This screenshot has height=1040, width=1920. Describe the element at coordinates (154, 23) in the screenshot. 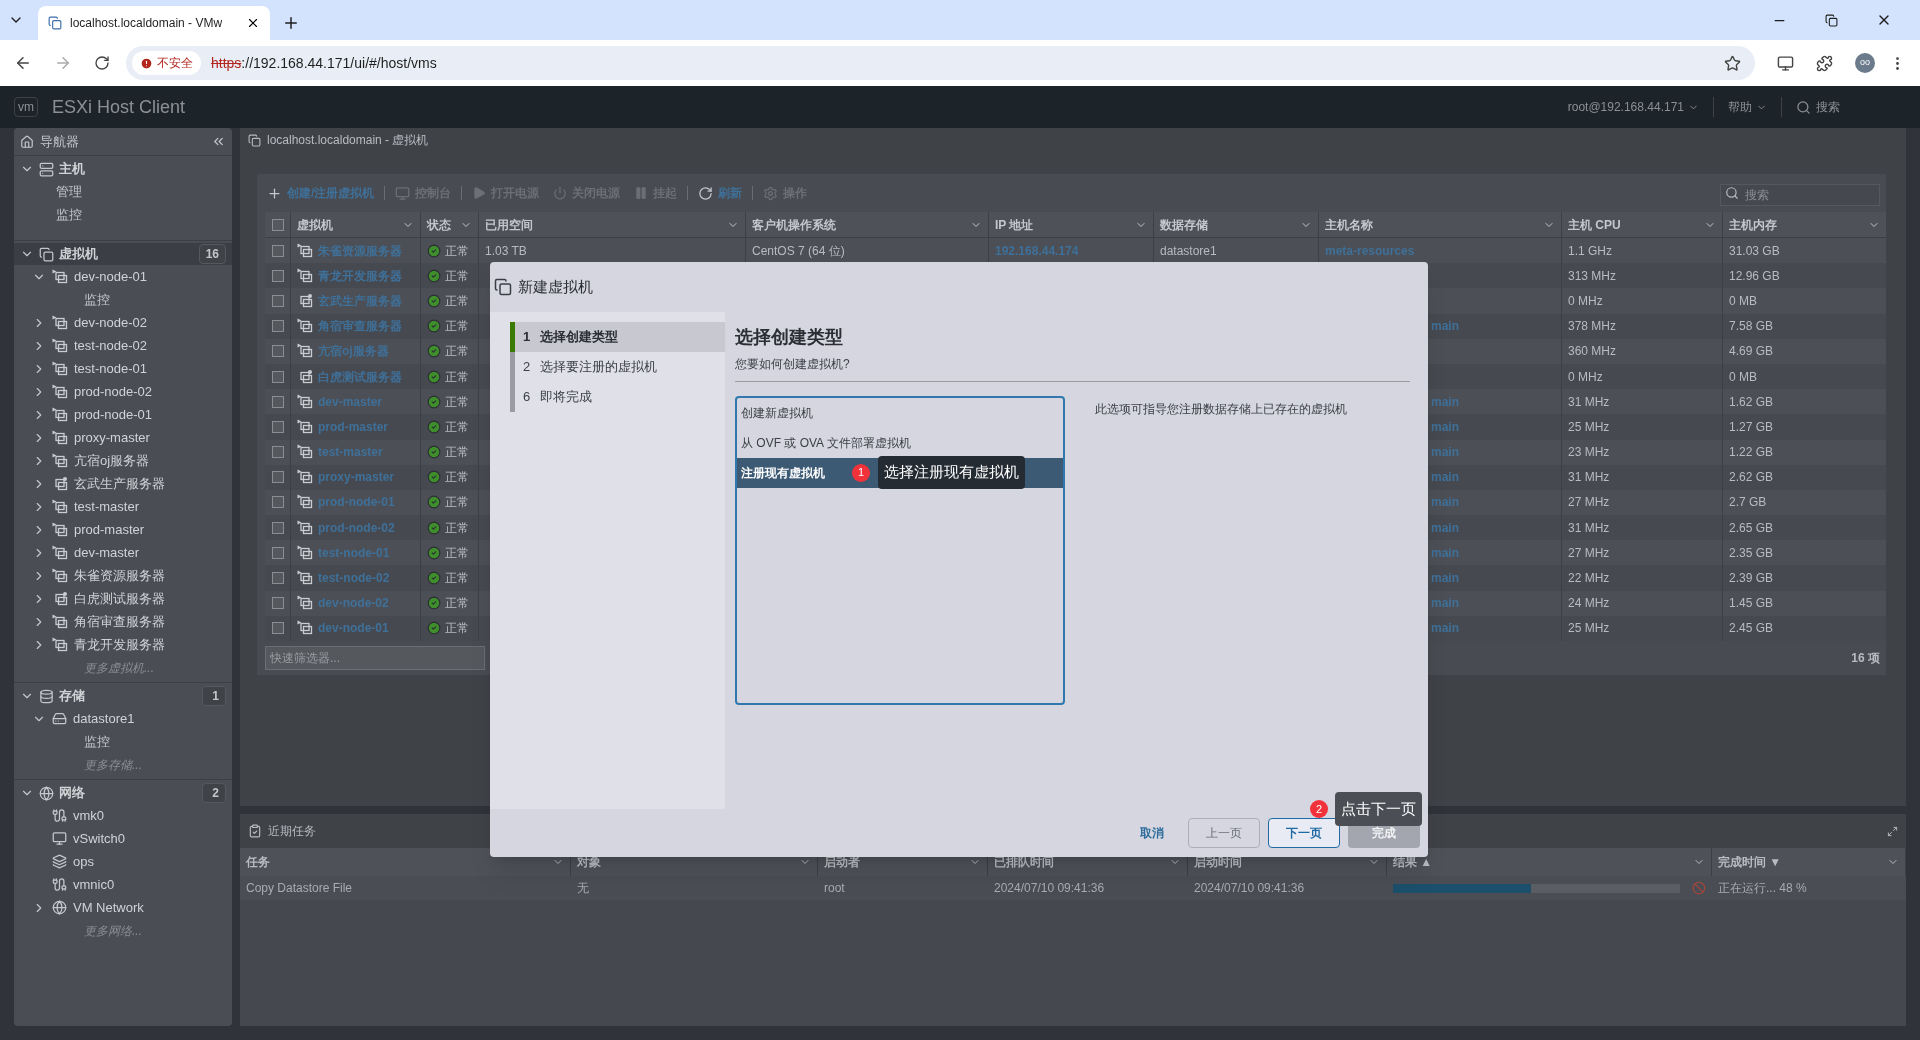

I see `browser-tab: localhost.localdomain - VMw` at that location.